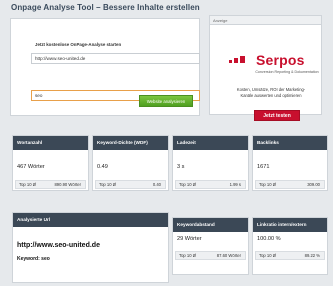 This screenshot has width=333, height=286. Describe the element at coordinates (78, 44) in the screenshot. I see `form-label: Jetzt kostenlose OnPage-Analyse starten` at that location.